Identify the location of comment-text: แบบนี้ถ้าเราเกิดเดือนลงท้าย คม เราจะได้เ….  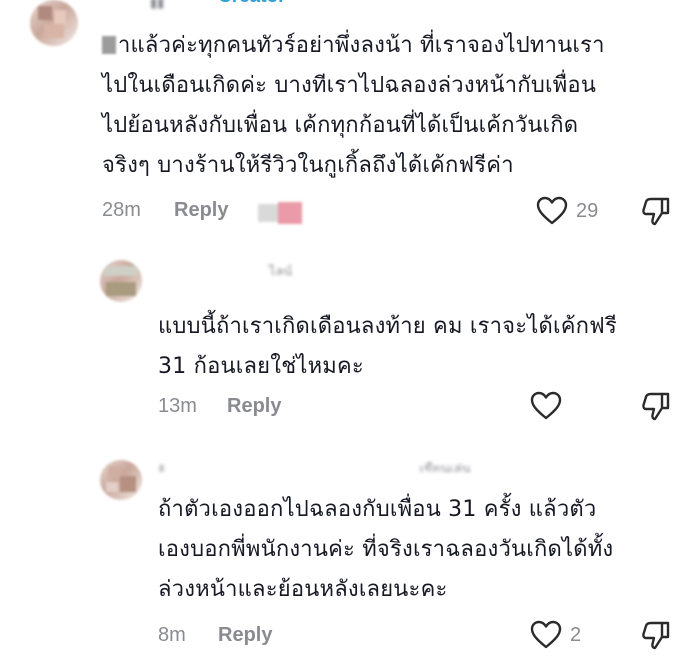
(387, 347).